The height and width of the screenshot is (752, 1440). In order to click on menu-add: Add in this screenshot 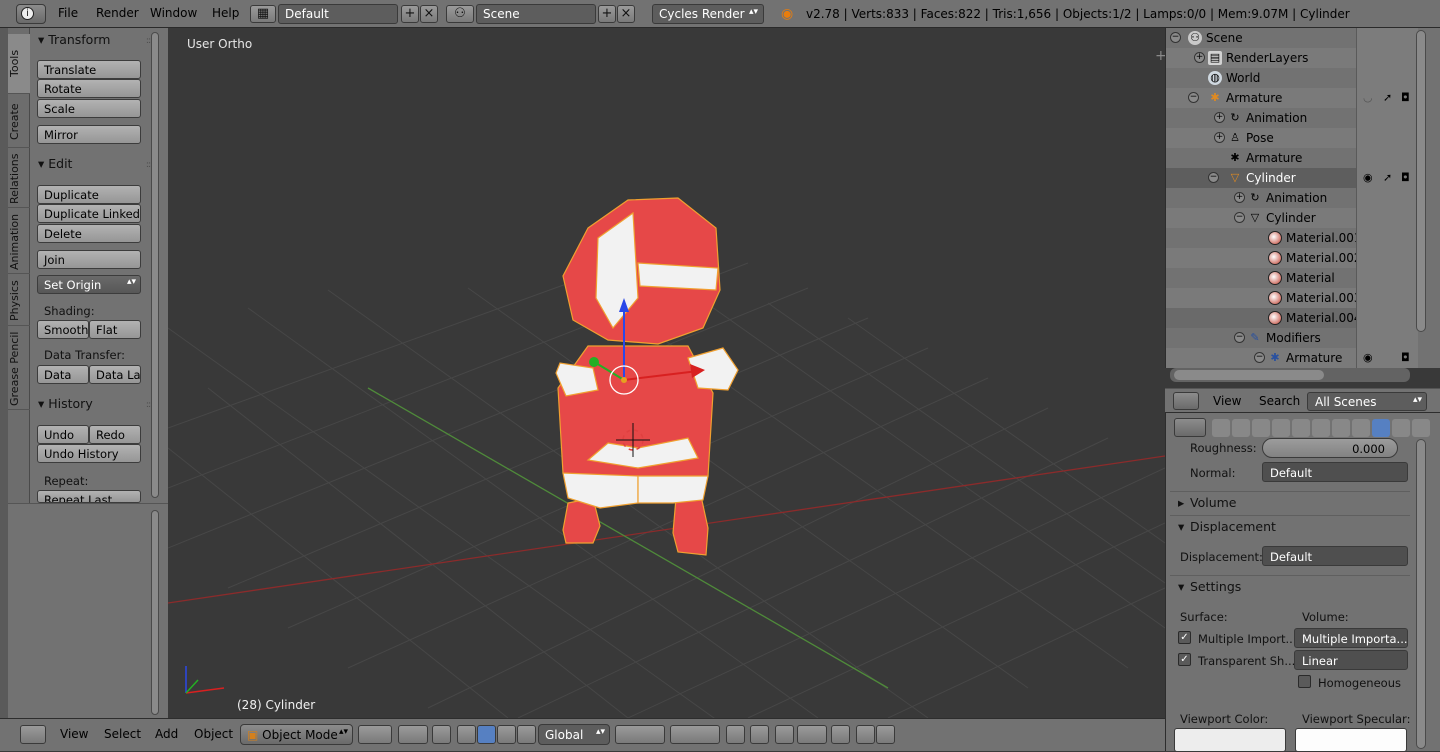, I will do `click(166, 734)`.